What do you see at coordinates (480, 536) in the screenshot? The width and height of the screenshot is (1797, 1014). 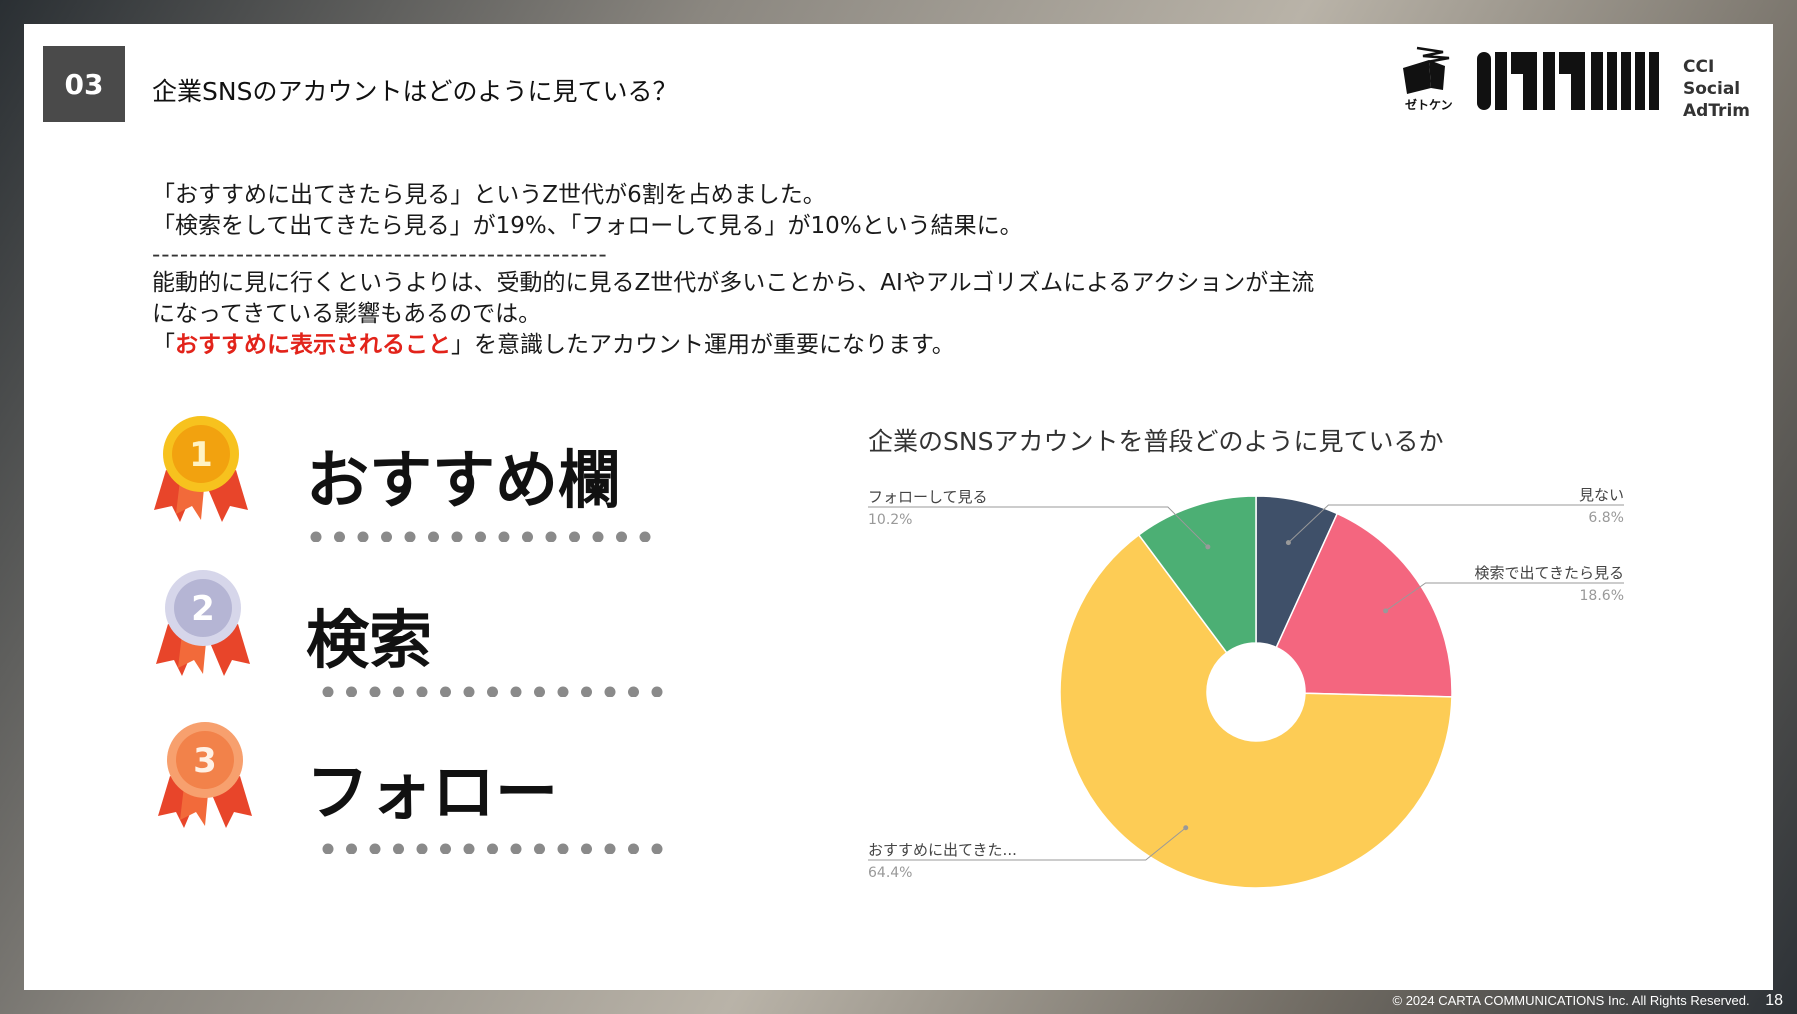 I see `rank-1-dotted-underline` at bounding box center [480, 536].